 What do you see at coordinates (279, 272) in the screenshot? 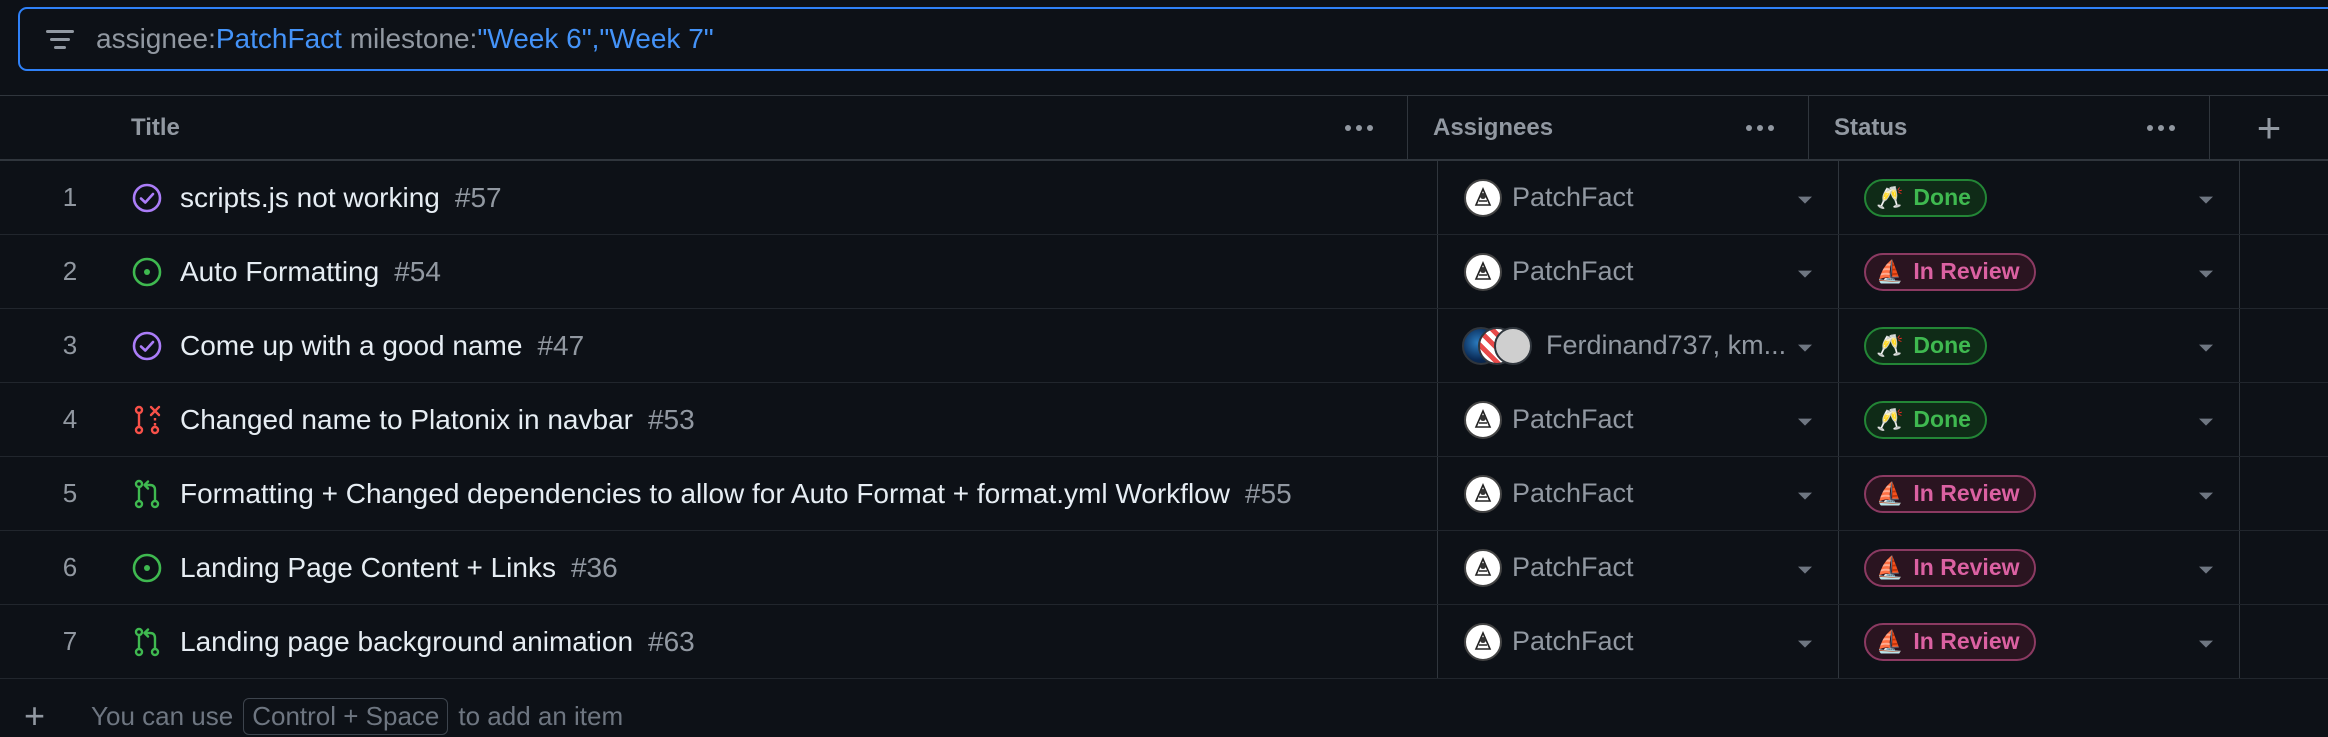
I see `item-title-link: Auto Formatting` at bounding box center [279, 272].